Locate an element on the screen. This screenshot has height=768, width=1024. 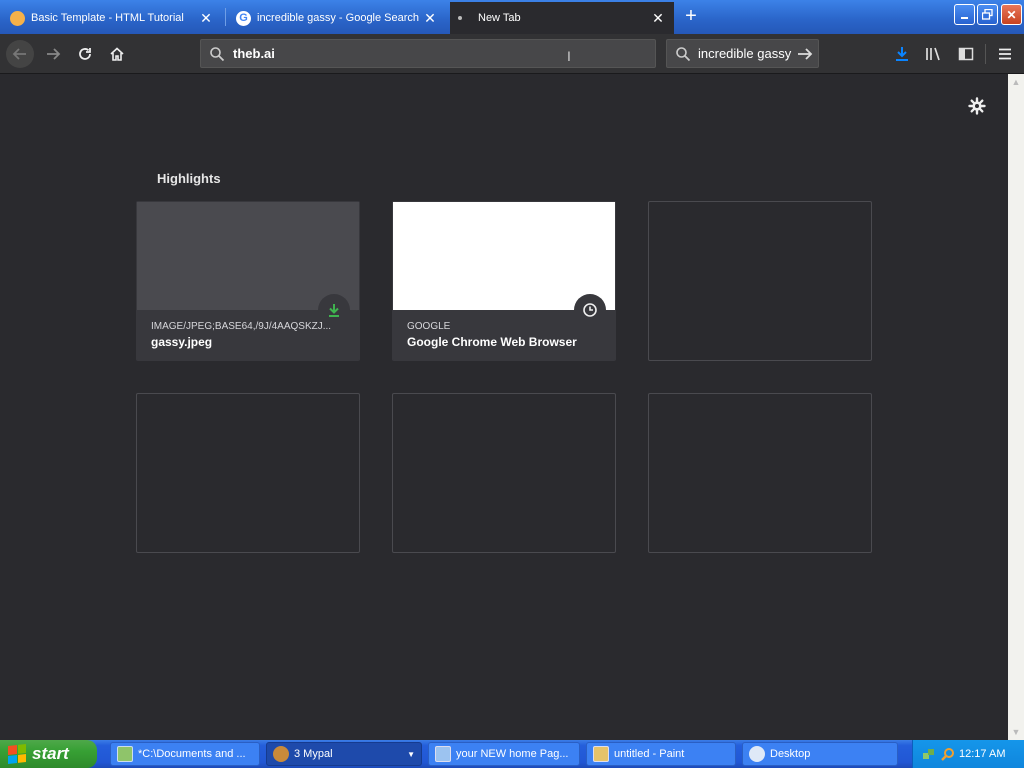
network-icon is located at coordinates (929, 754).